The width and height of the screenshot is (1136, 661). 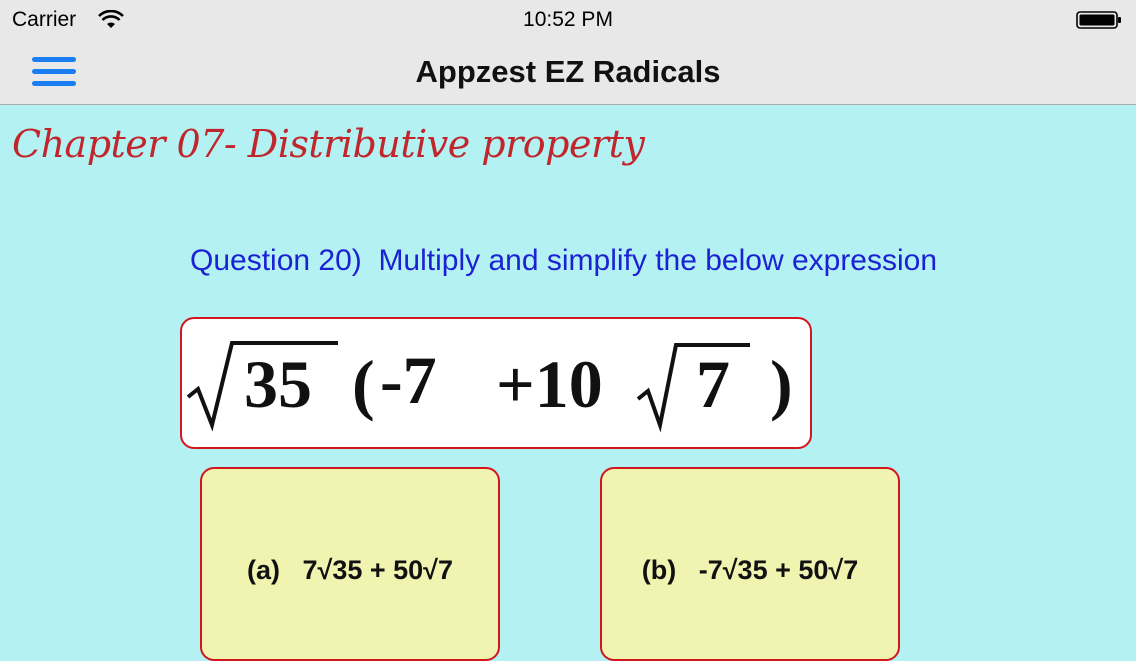 I want to click on battery-icon, so click(x=1099, y=20).